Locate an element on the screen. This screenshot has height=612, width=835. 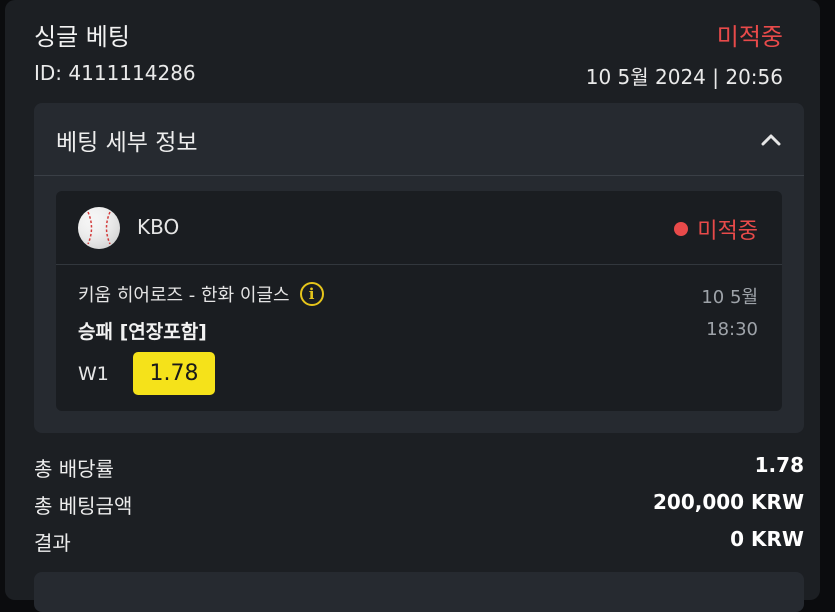
market-name: 승패 [연장포함] is located at coordinates (142, 332).